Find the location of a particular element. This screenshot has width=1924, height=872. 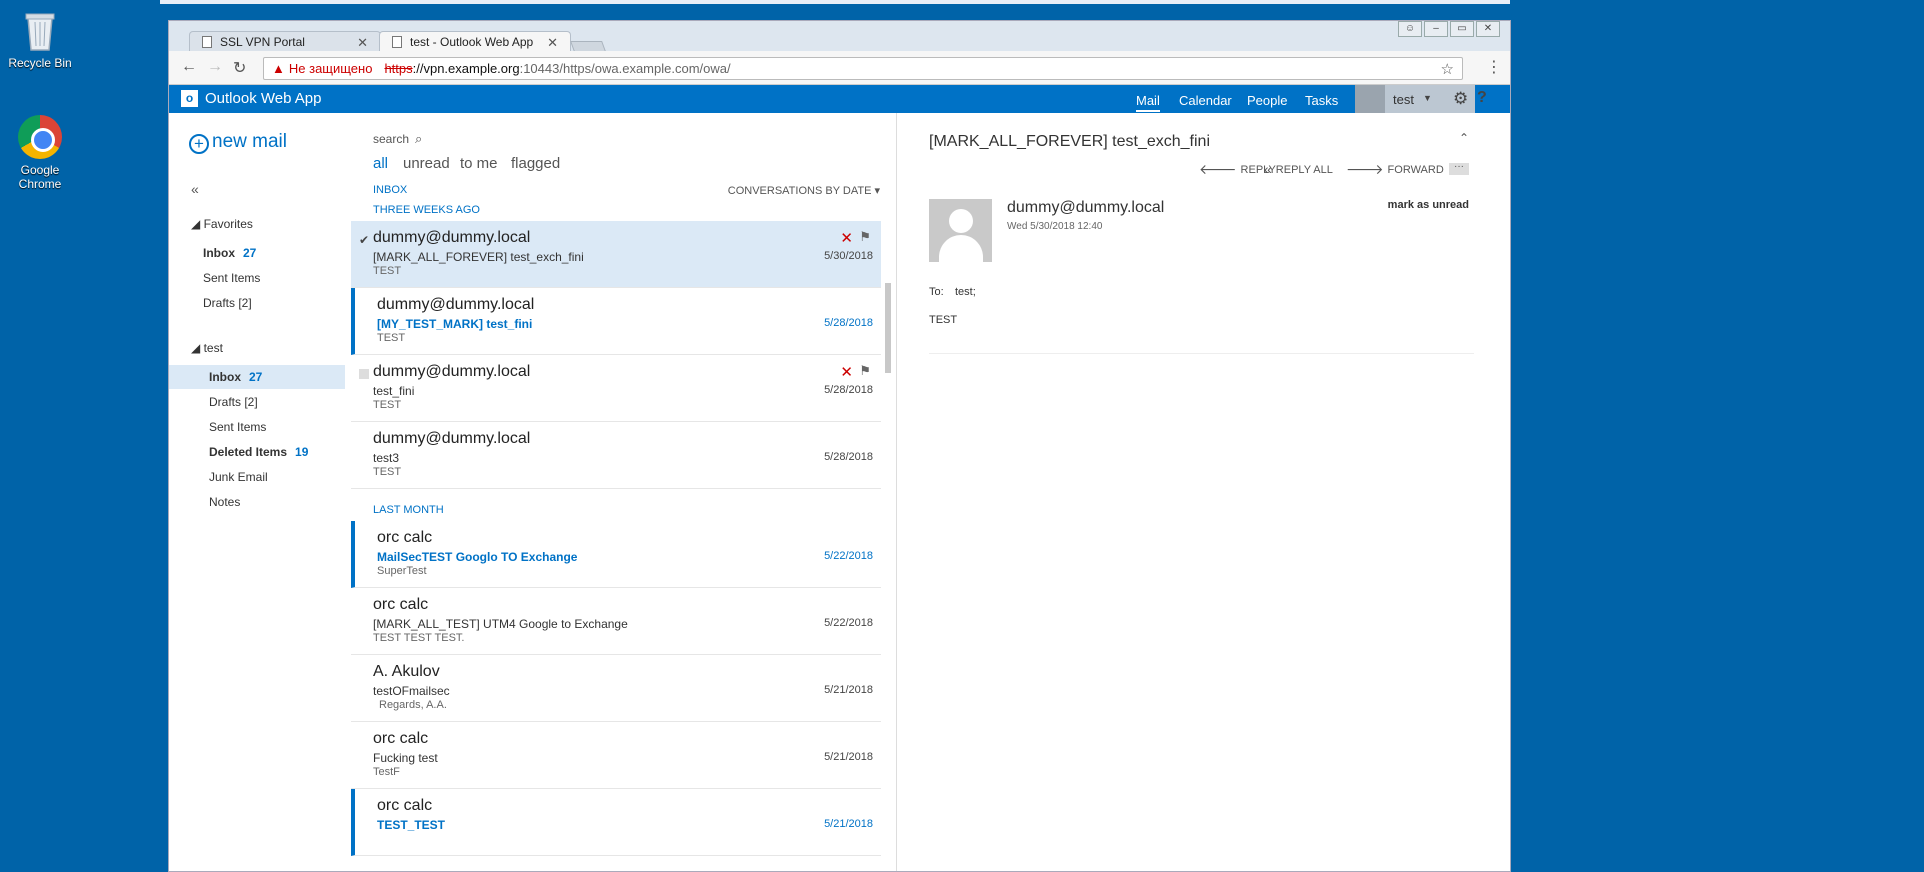

bookmark-star-icon: ☆ is located at coordinates (1447, 69).